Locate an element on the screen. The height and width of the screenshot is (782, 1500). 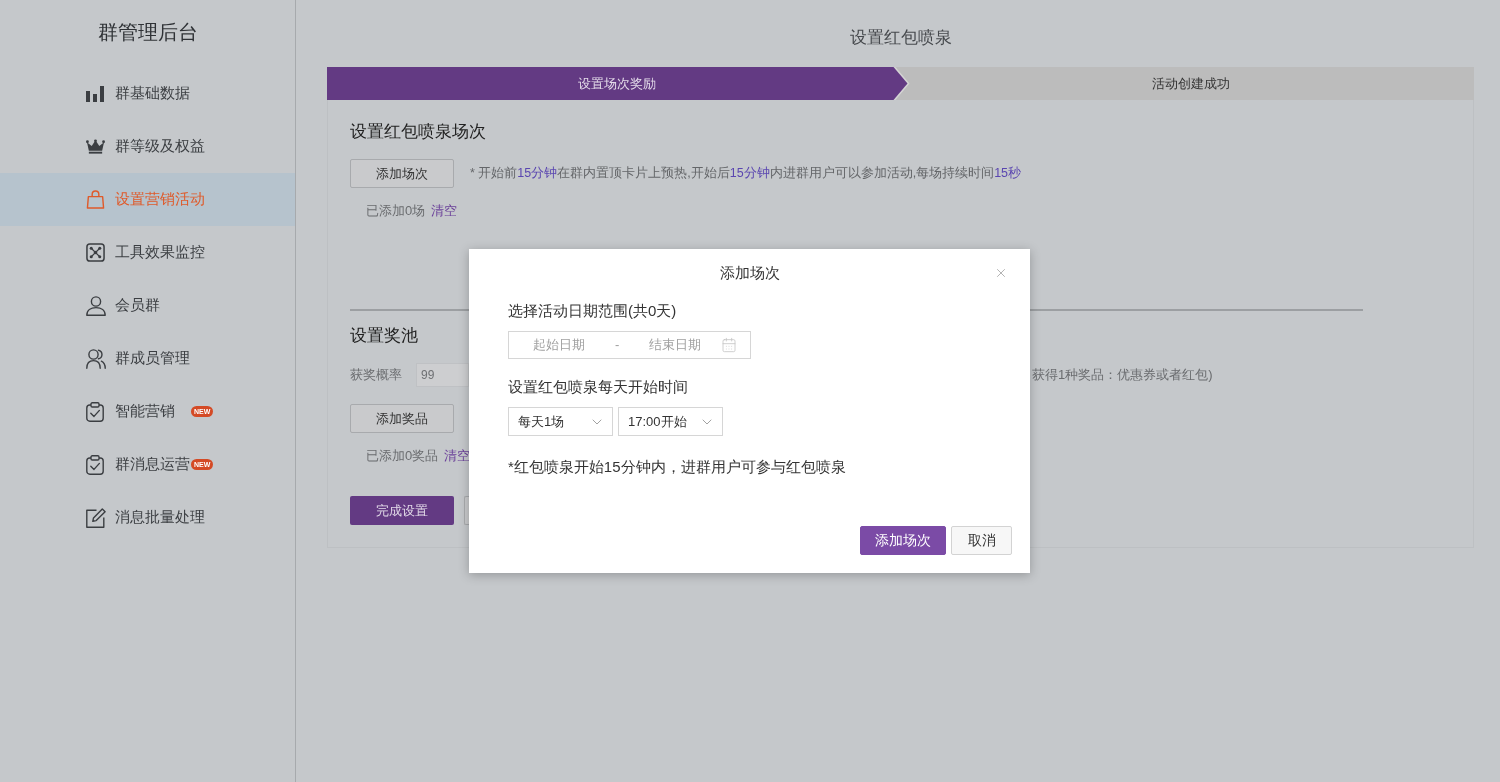
step-indicator: 设置场次奖励 is located at coordinates (617, 83).